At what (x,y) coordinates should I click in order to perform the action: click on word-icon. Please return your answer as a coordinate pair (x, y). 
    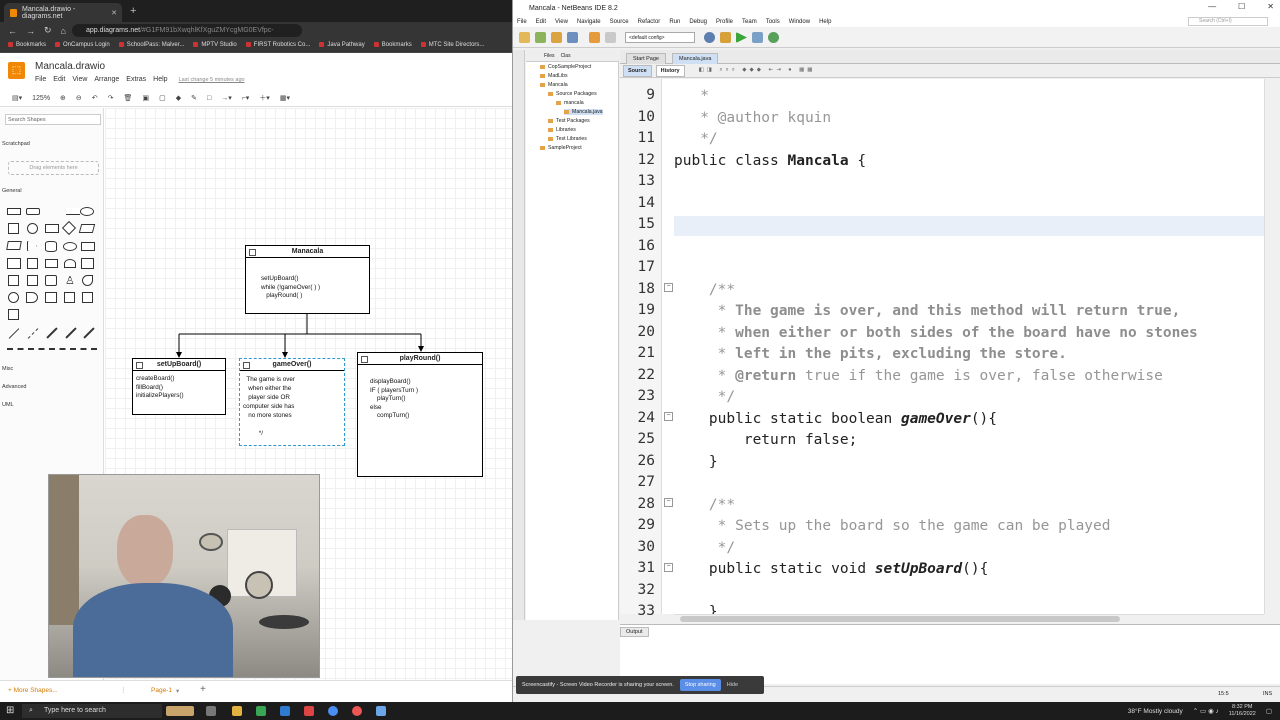
    Looking at the image, I should click on (285, 711).